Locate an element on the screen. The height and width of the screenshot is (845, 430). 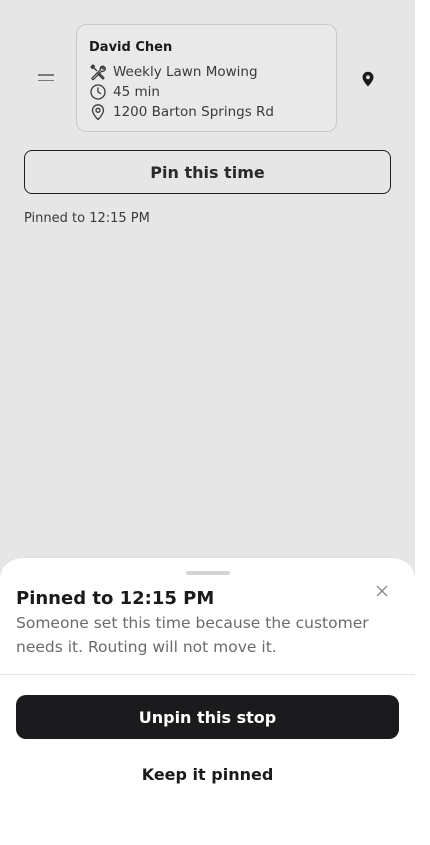
location-pin-icon is located at coordinates (98, 112).